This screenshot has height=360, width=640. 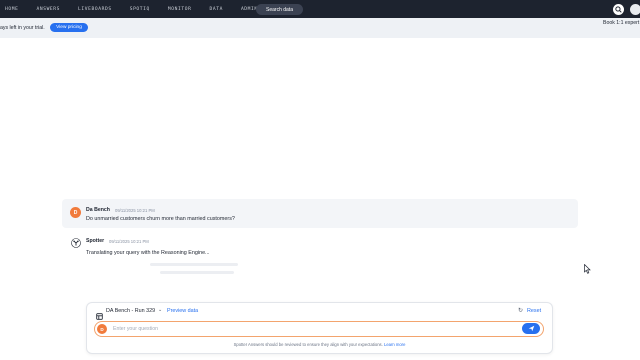 What do you see at coordinates (587, 270) in the screenshot?
I see `mouse-cursor-icon` at bounding box center [587, 270].